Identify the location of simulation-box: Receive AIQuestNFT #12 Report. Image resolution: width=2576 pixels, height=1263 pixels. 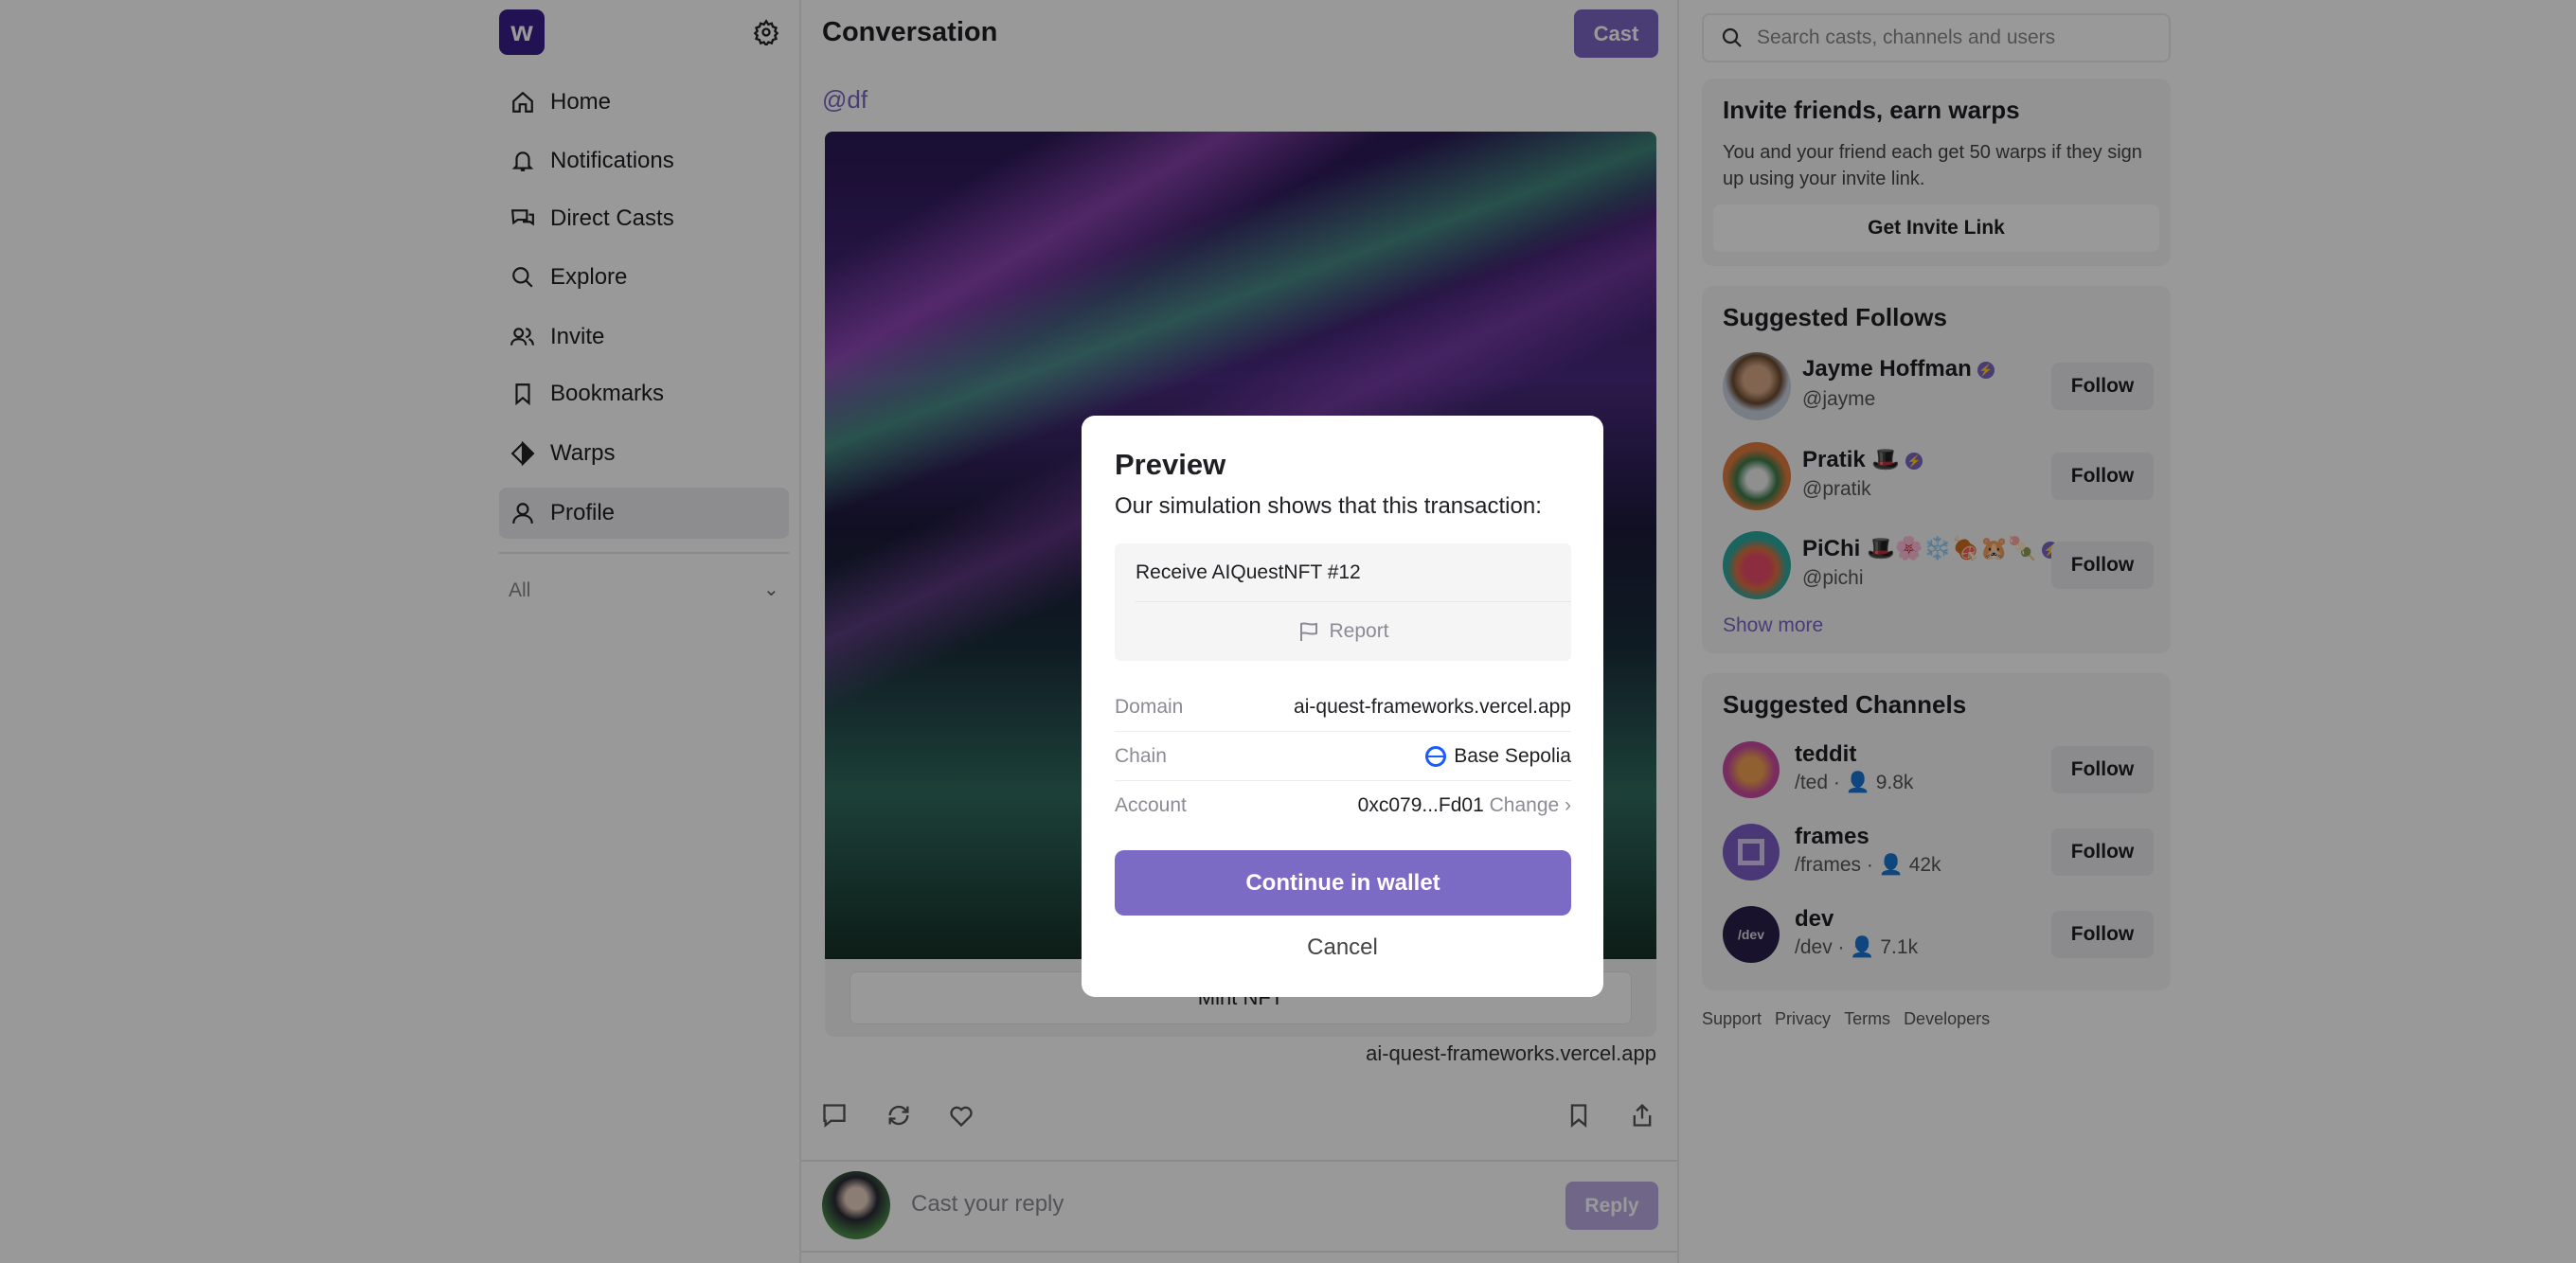
(1343, 602).